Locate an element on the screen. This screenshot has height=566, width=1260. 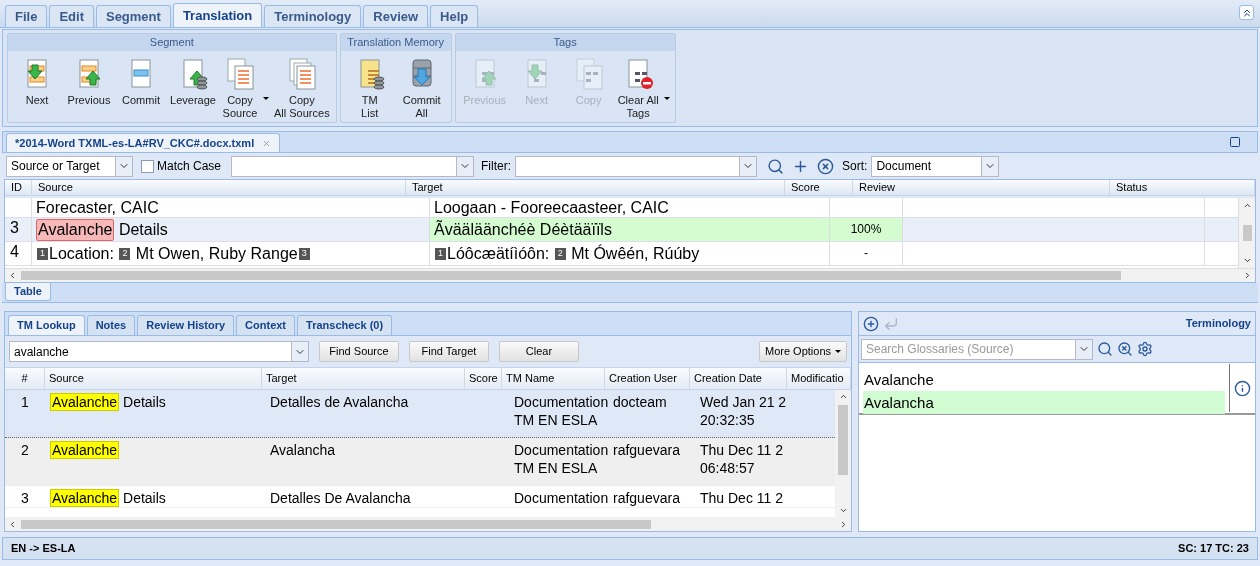
tag-marker: 2 is located at coordinates (125, 253).